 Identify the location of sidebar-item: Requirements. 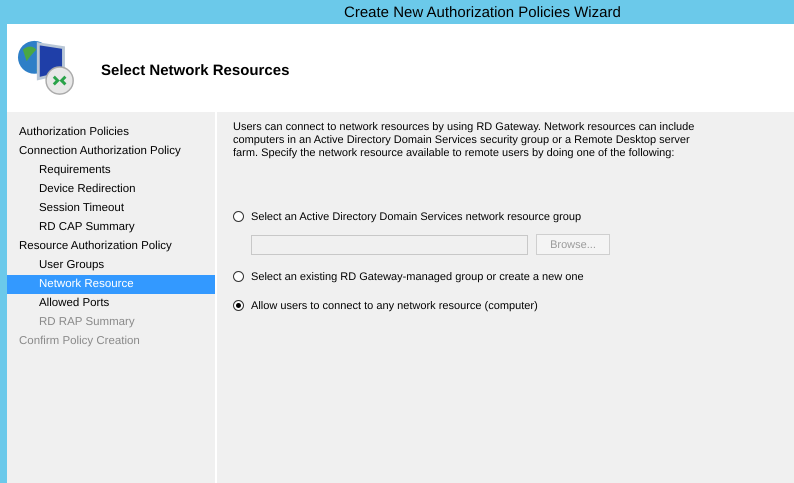
(111, 170).